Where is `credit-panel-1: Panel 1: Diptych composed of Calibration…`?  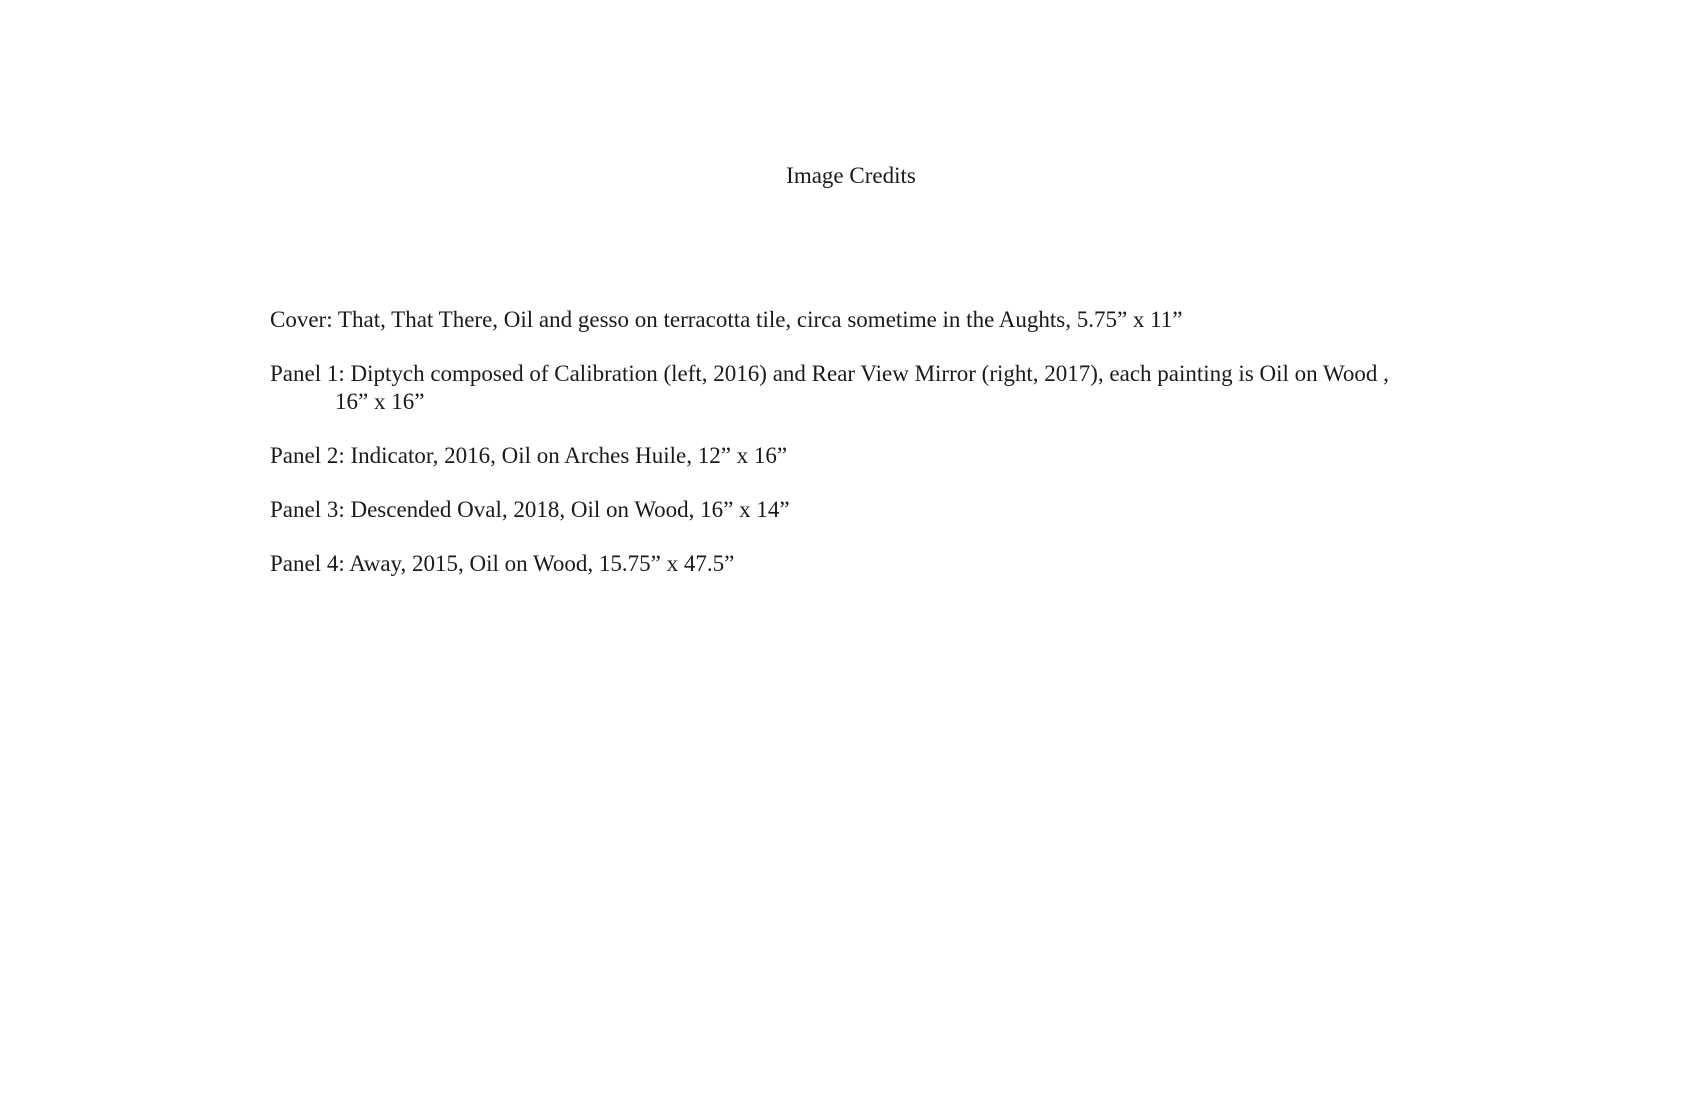
credit-panel-1: Panel 1: Diptych composed of Calibration… is located at coordinates (829, 387).